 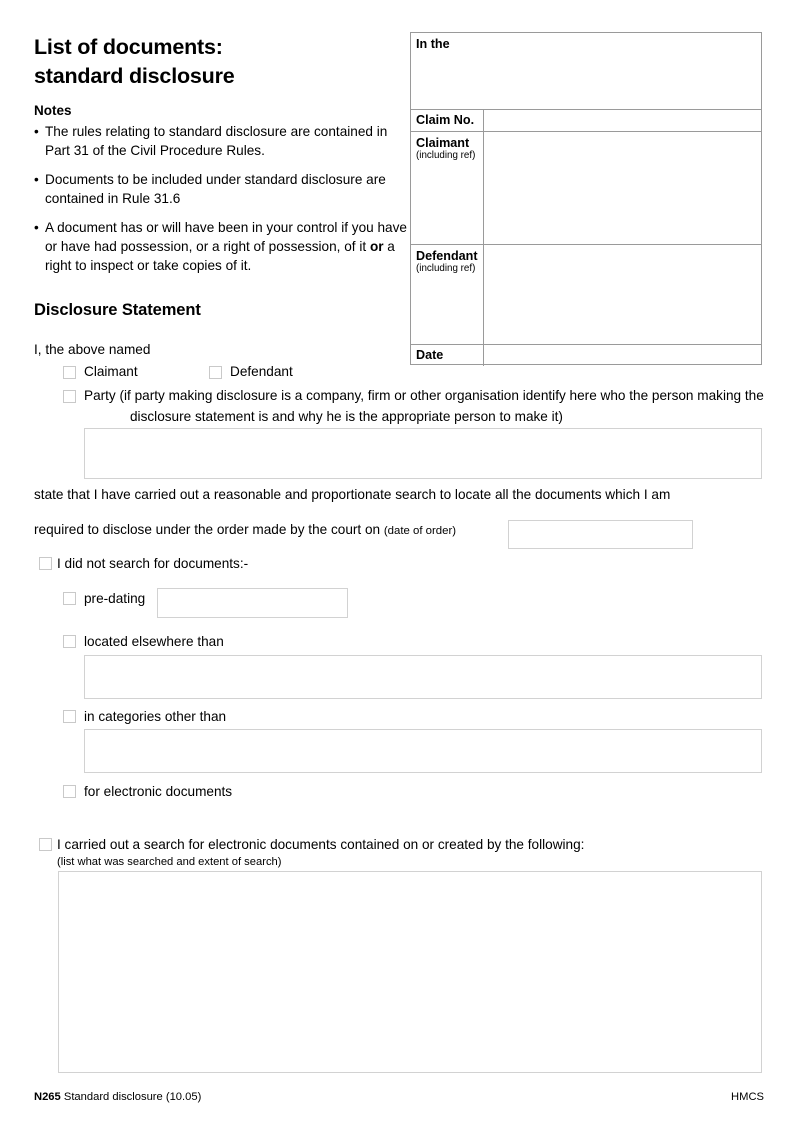 I want to click on footer-form-reference: N265 Standard disclosure (10.05), so click(x=117, y=1097).